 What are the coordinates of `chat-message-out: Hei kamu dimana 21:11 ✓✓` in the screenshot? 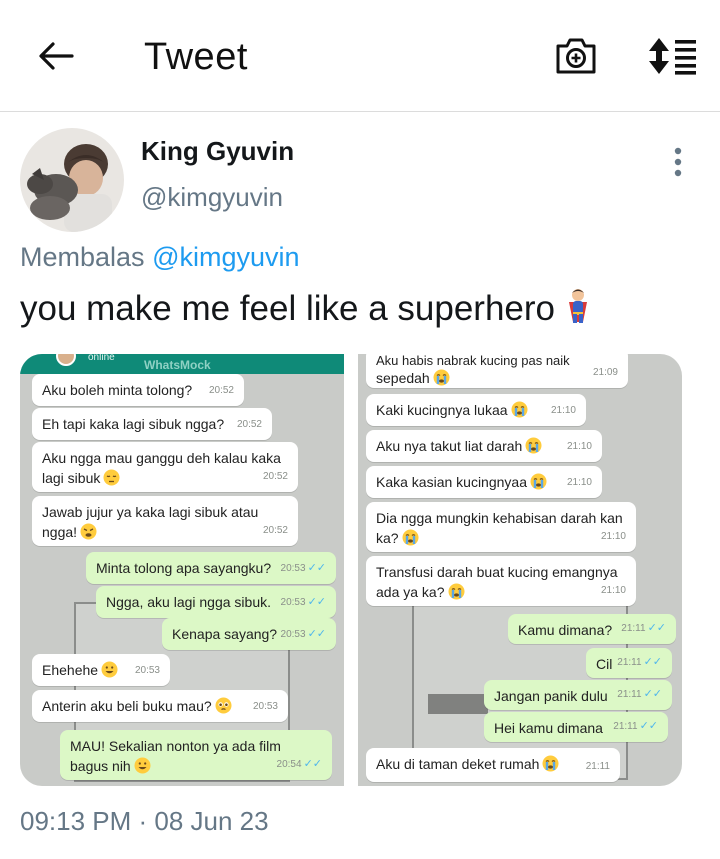 It's located at (576, 727).